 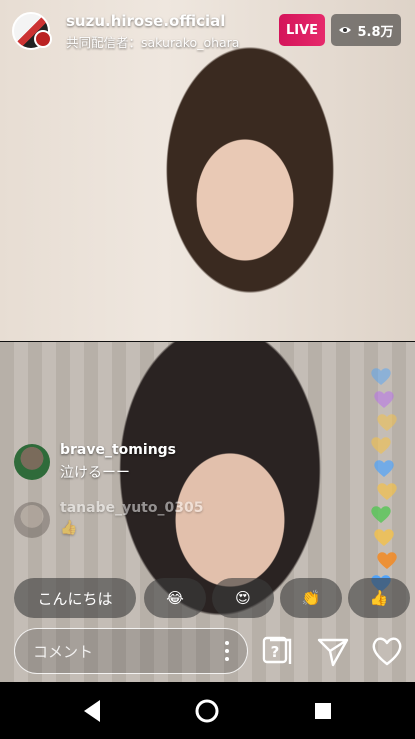 I want to click on recents-icon, so click(x=323, y=711).